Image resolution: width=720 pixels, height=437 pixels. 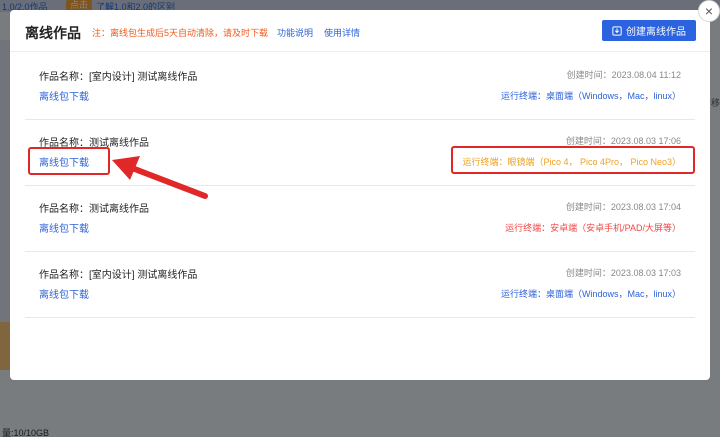 What do you see at coordinates (295, 32) in the screenshot?
I see `function-description-link: 功能说明` at bounding box center [295, 32].